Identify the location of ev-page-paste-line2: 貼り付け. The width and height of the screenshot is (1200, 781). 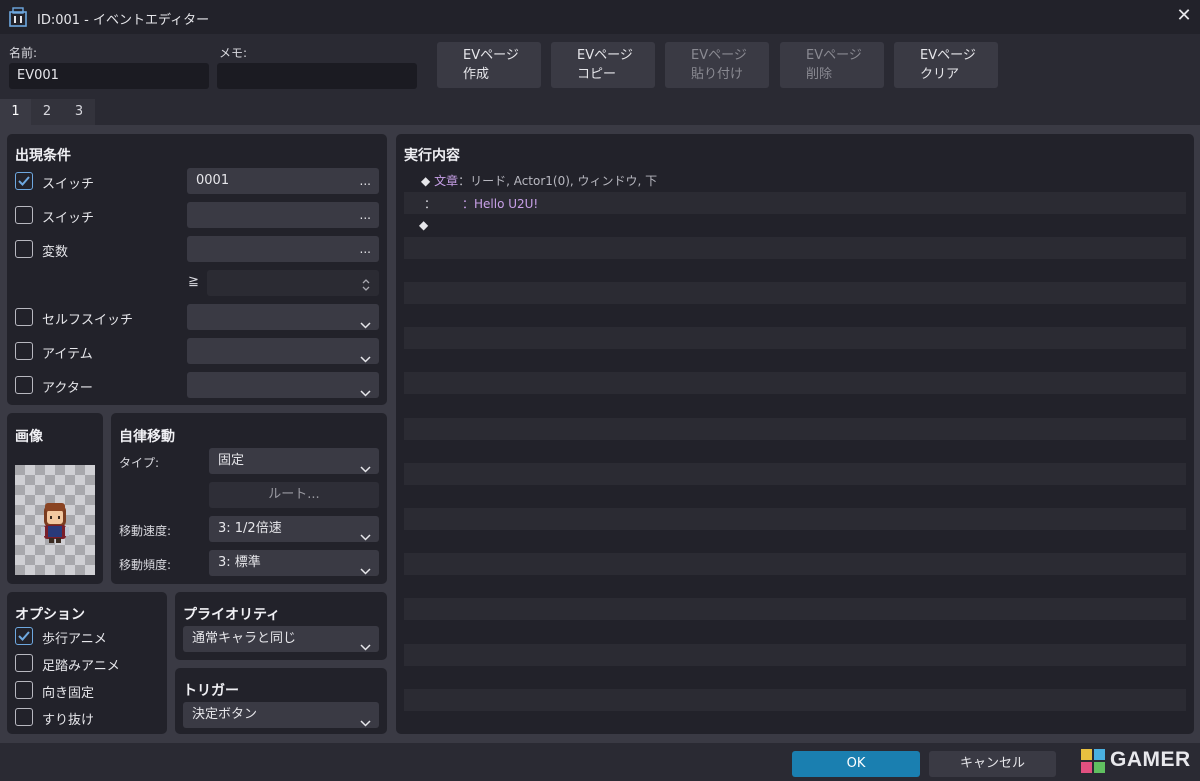
(717, 74).